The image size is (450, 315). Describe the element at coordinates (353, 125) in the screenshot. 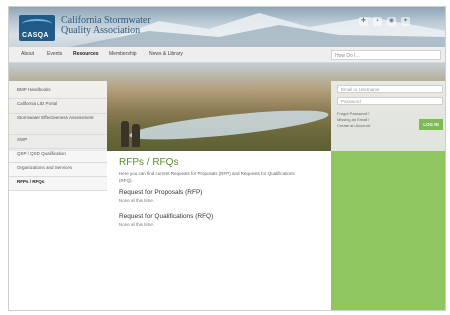

I see `create-account-link: Create an Account` at that location.